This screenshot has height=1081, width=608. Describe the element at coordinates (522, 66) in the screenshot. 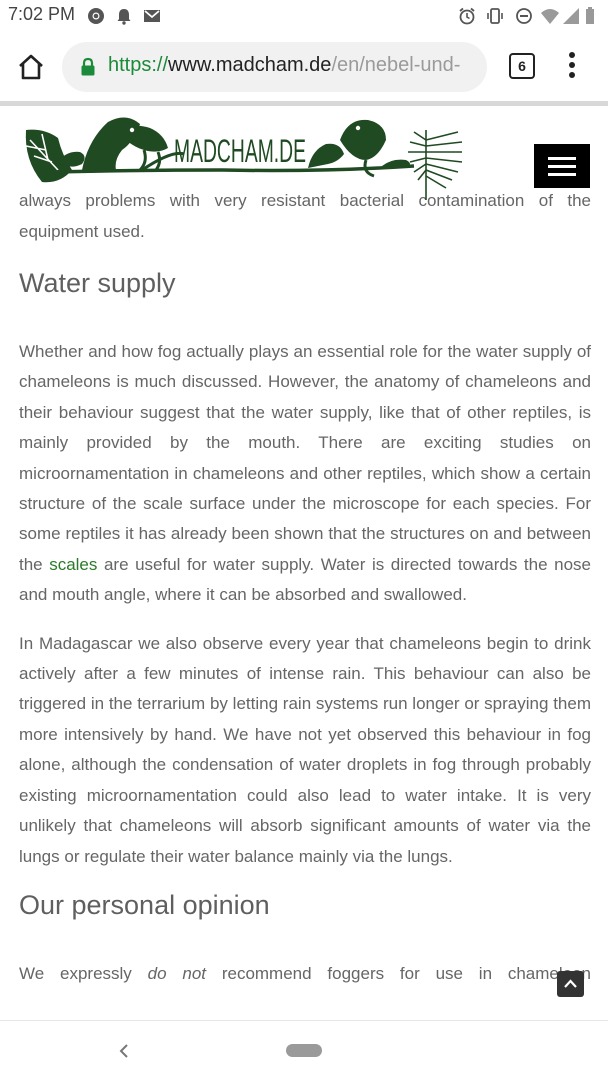

I see `tab-switcher-button: 6` at that location.